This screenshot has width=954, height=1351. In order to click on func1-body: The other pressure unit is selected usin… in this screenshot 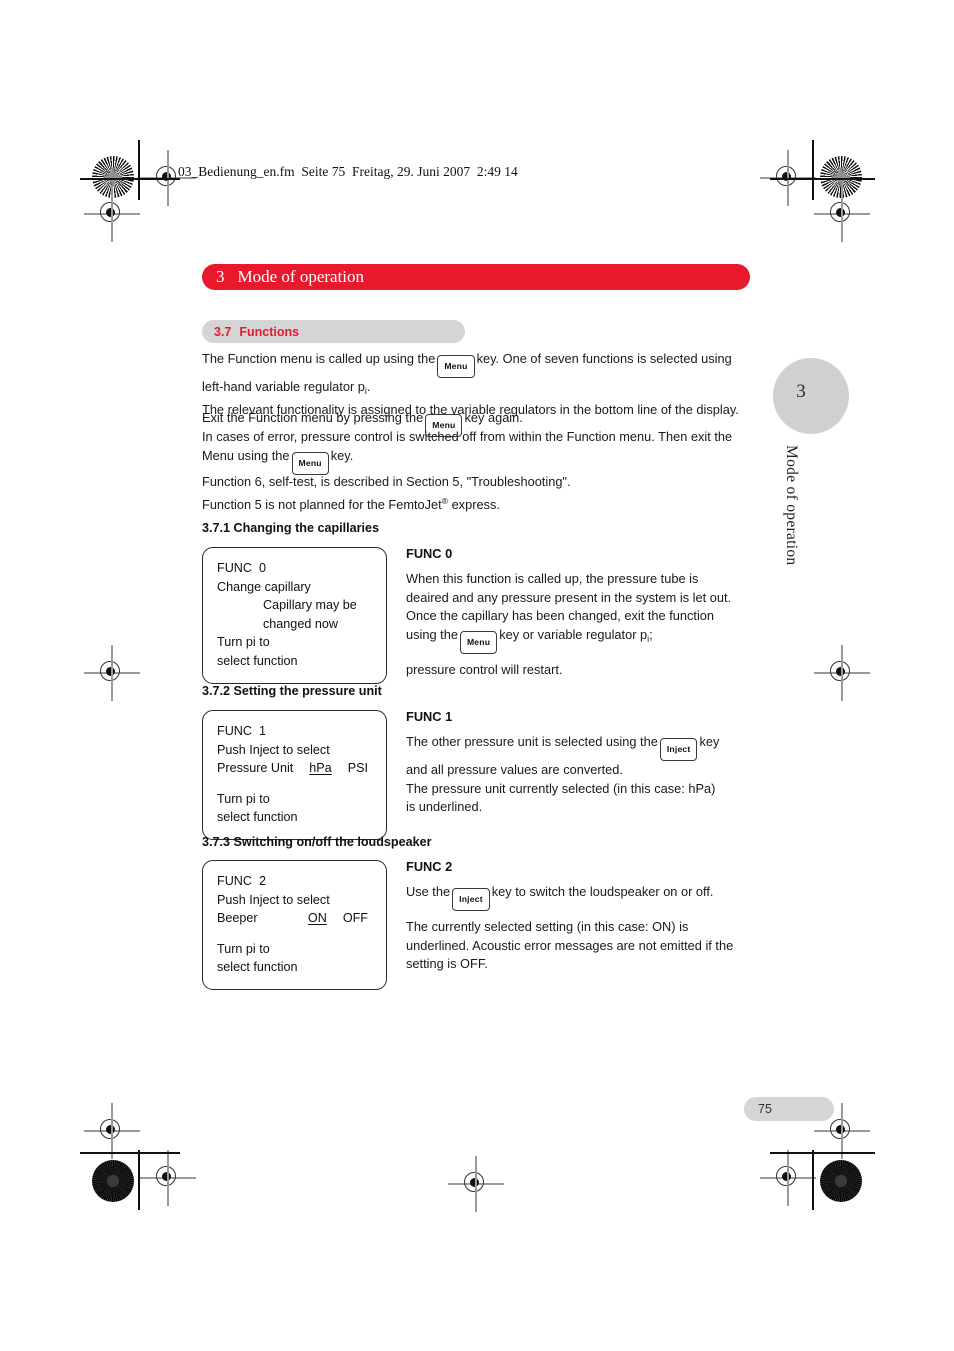, I will do `click(581, 775)`.